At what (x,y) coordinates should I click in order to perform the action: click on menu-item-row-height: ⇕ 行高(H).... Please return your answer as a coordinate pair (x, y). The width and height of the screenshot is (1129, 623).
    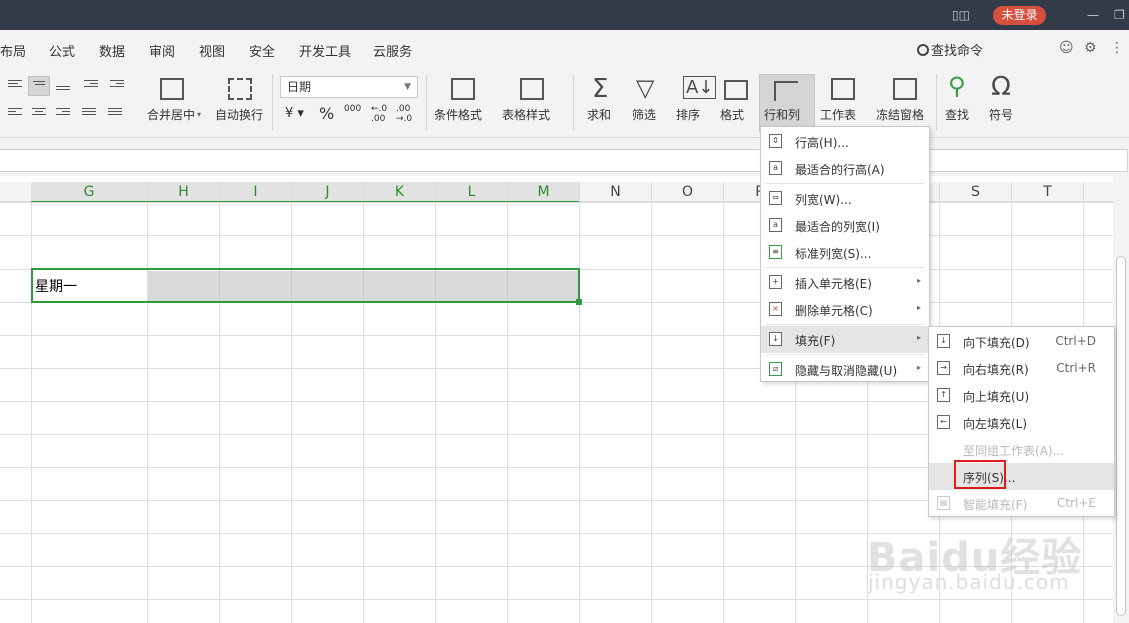
    Looking at the image, I should click on (845, 141).